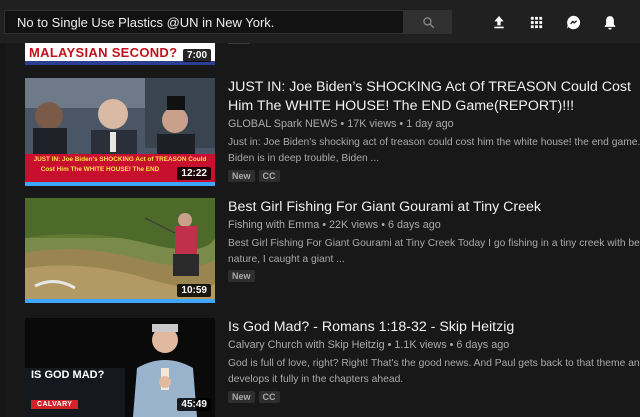 The image size is (640, 417). I want to click on video-result-partial: MALAYSIAN SECOND? 7:00, so click(320, 54).